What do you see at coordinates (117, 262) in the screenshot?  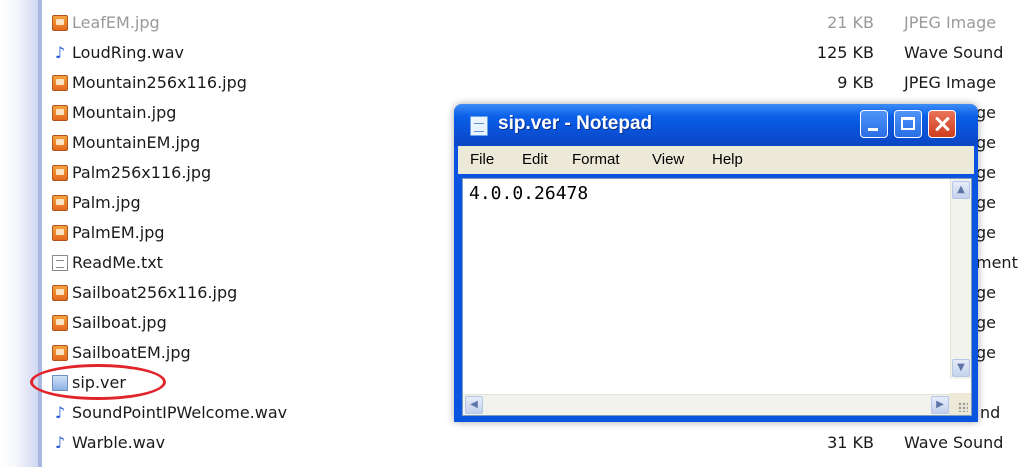 I see `file-name: ReadMe.txt` at bounding box center [117, 262].